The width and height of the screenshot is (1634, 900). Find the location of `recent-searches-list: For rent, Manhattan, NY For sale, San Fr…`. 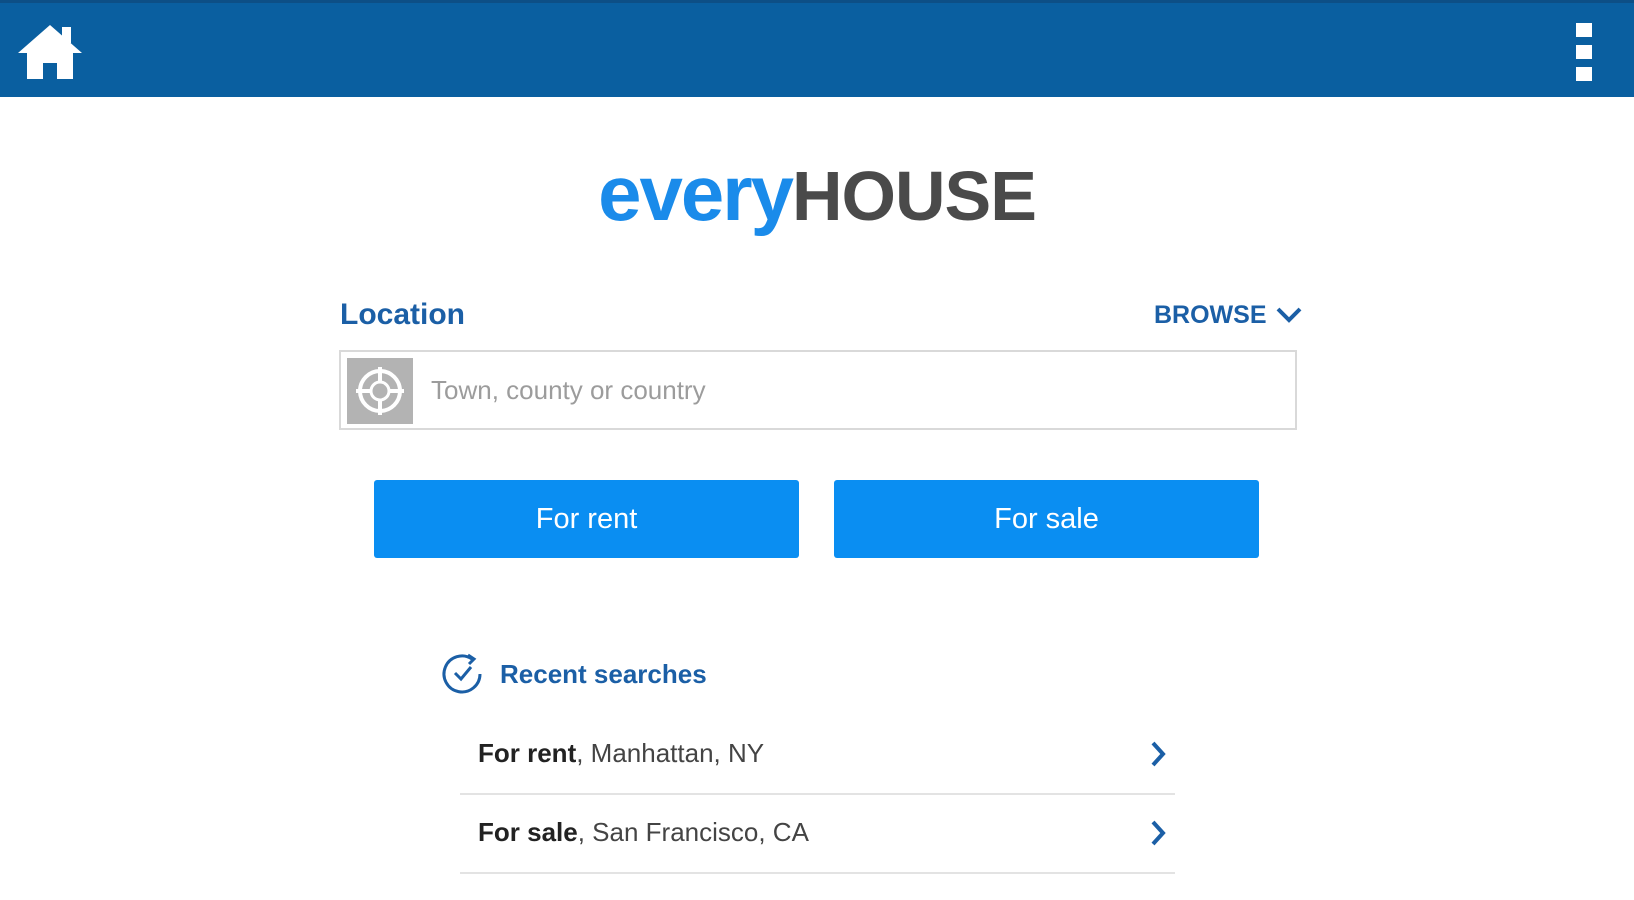

recent-searches-list: For rent, Manhattan, NY For sale, San Fr… is located at coordinates (817, 795).